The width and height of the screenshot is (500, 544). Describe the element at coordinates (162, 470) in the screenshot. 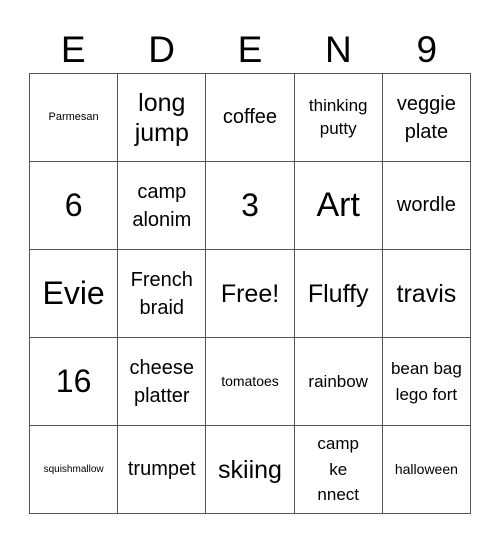

I see `bingo-cell: trumpet` at that location.